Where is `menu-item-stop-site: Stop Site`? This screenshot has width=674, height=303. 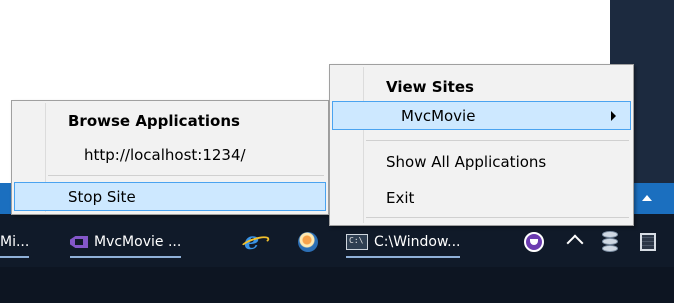 menu-item-stop-site: Stop Site is located at coordinates (170, 196).